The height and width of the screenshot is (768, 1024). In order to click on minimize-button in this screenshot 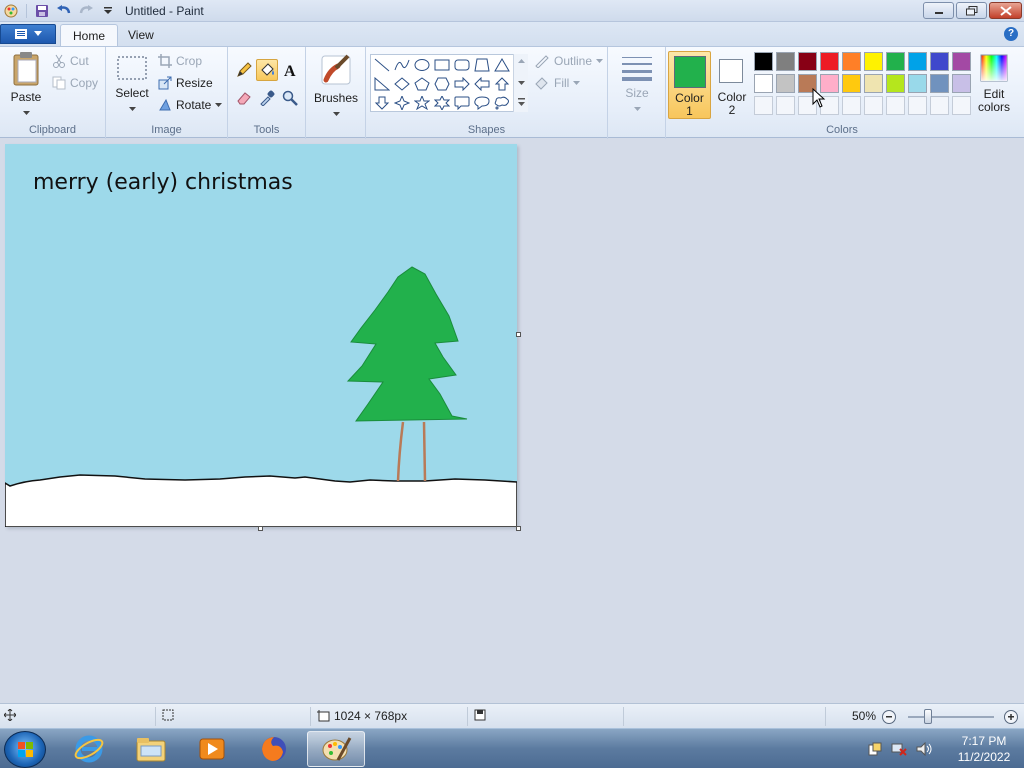, I will do `click(938, 10)`.